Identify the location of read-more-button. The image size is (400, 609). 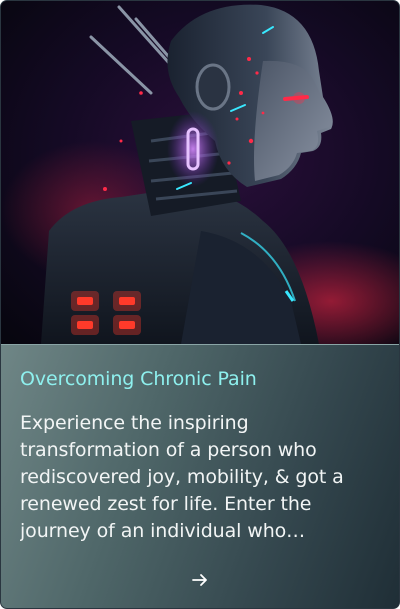
(200, 580).